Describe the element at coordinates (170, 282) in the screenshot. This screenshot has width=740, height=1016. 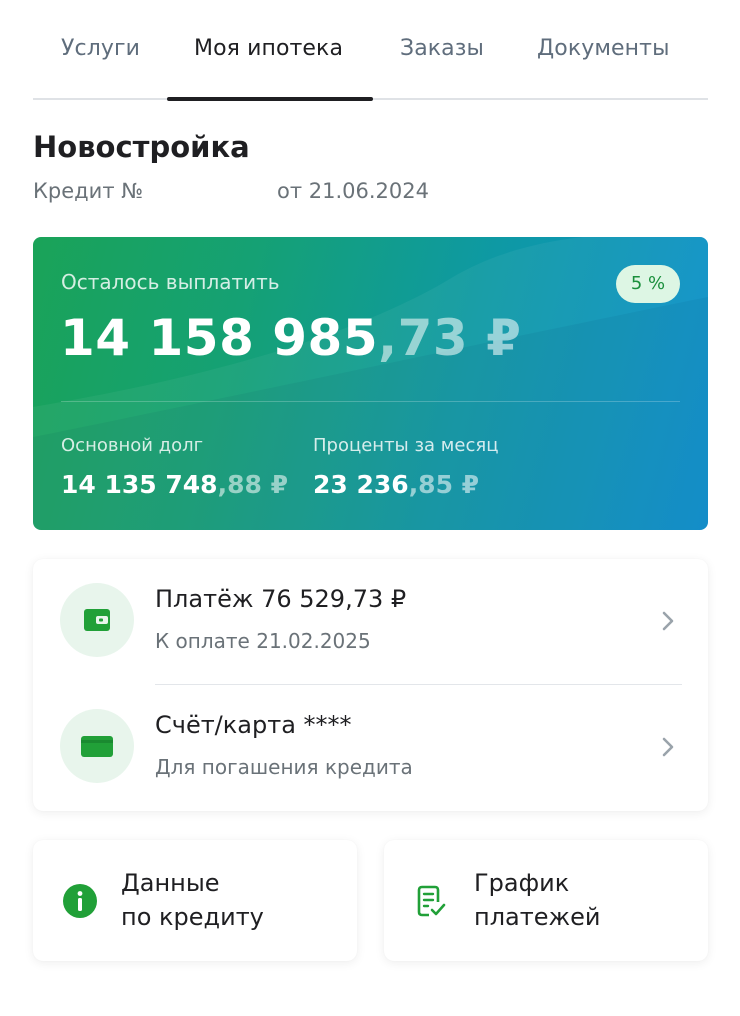
I see `remaining-label: Осталось выплатить` at that location.